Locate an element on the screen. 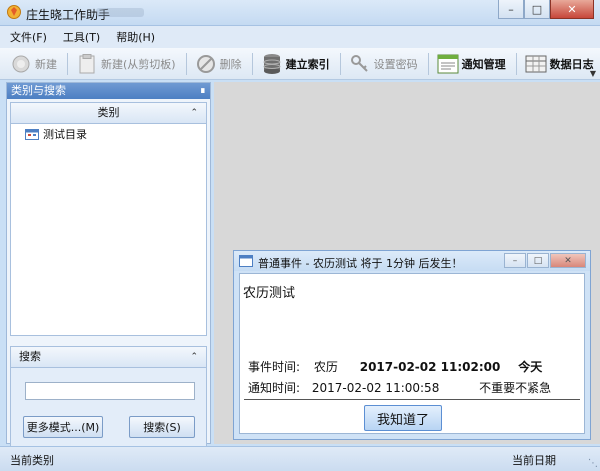 Image resolution: width=600 pixels, height=471 pixels. close-button: ✕ is located at coordinates (572, 9).